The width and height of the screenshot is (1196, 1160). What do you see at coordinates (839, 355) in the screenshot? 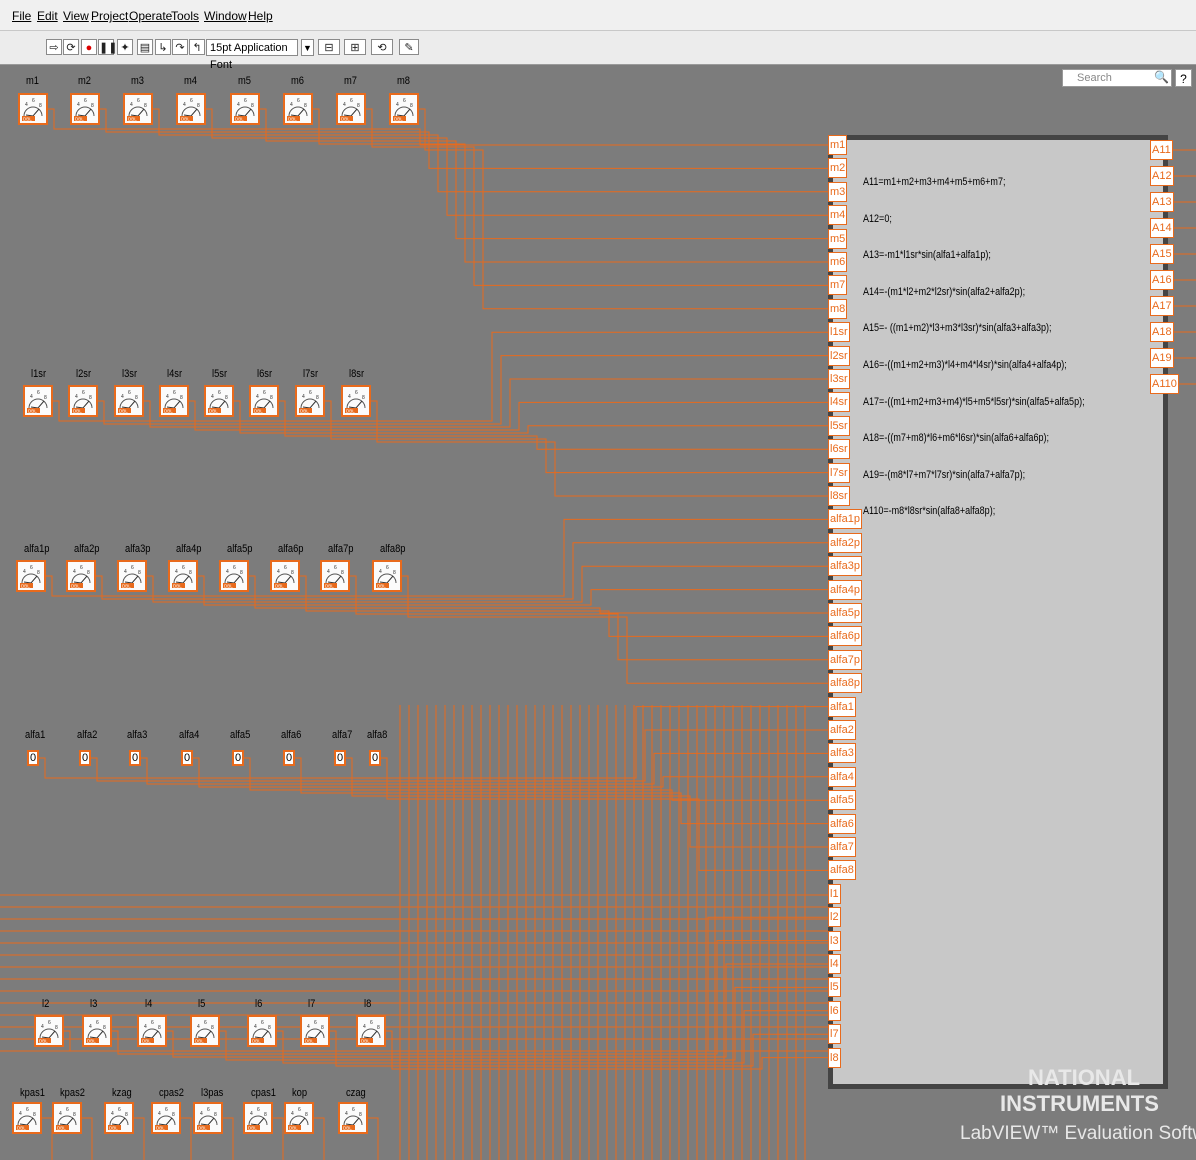
I see `input-terminal-l2sr: l2sr` at bounding box center [839, 355].